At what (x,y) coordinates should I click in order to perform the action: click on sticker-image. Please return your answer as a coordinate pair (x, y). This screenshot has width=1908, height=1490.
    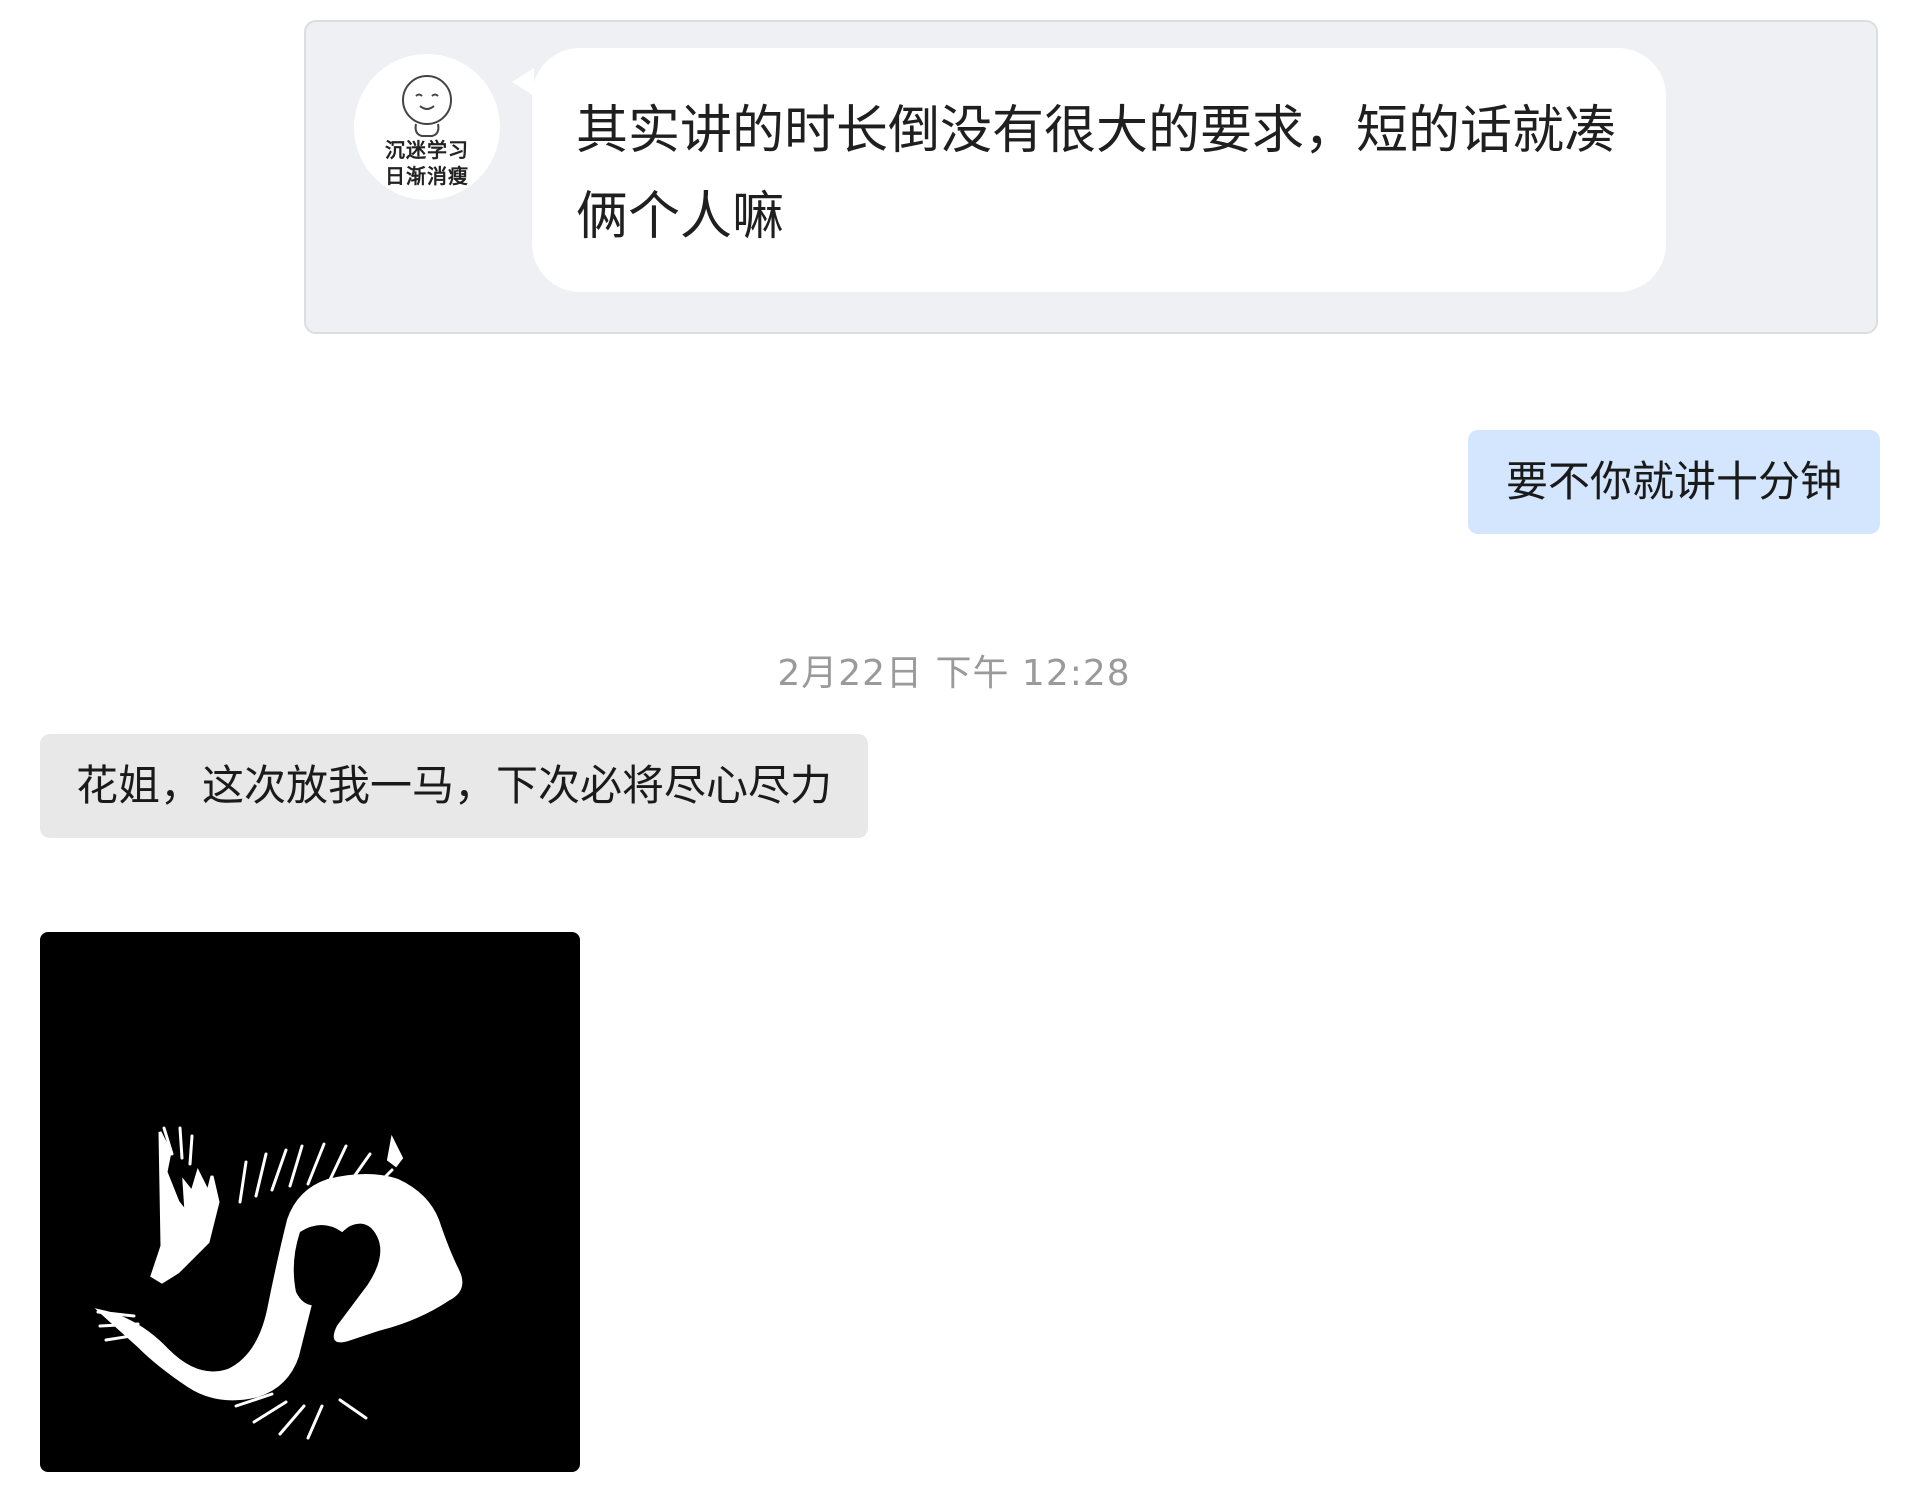
    Looking at the image, I should click on (310, 1202).